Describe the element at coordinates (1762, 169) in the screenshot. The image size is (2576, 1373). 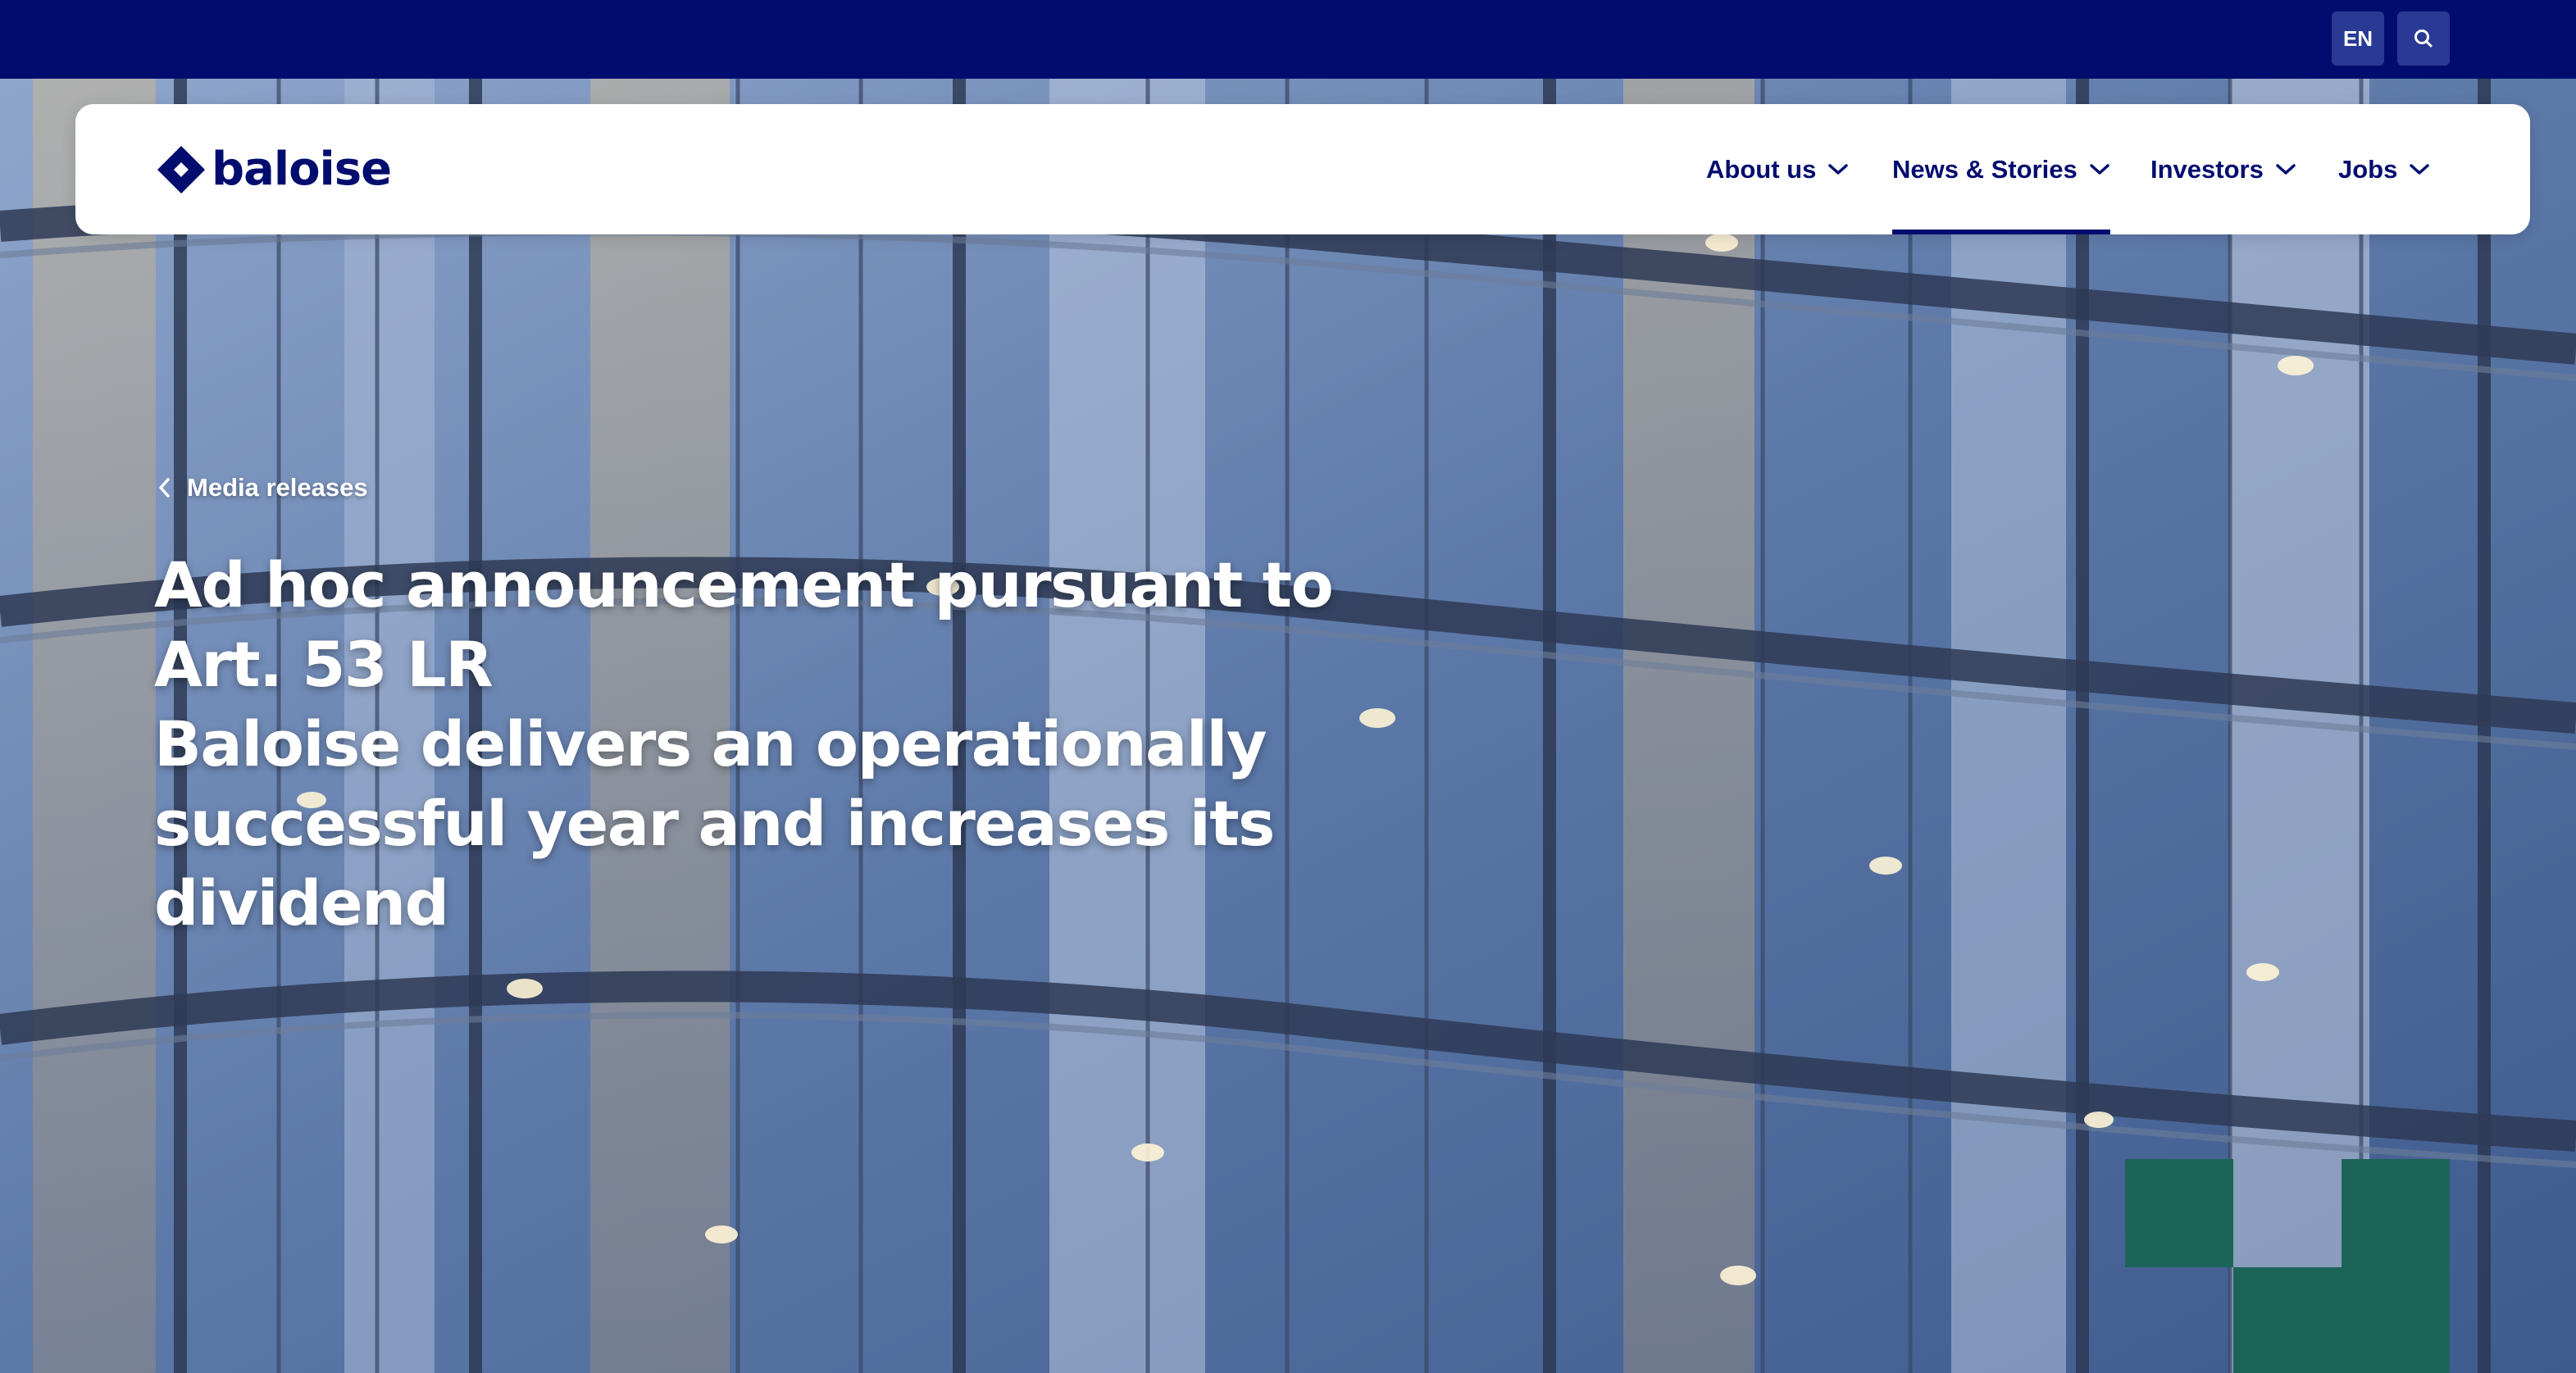
I see `nav-item-label: About us` at that location.